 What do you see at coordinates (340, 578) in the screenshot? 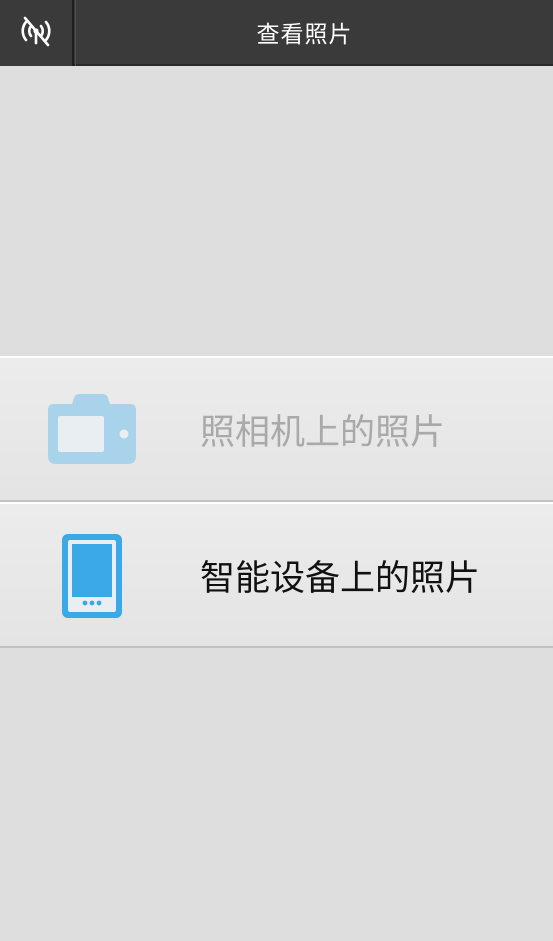
I see `smart-device-photos-label: 智能设备上的照片` at bounding box center [340, 578].